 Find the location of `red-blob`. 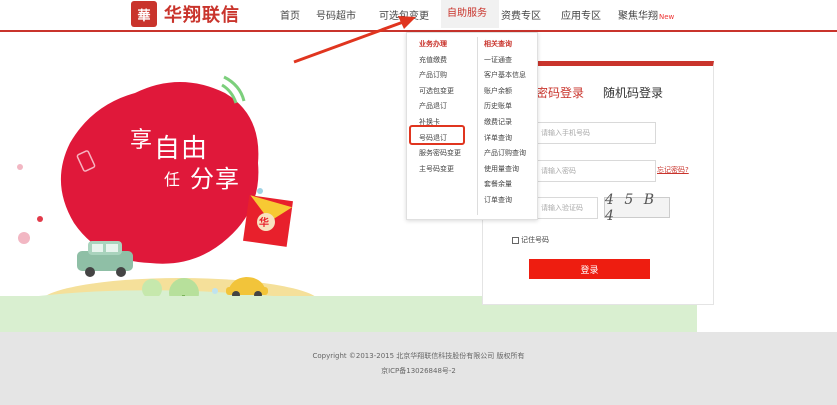

red-blob is located at coordinates (159, 173).